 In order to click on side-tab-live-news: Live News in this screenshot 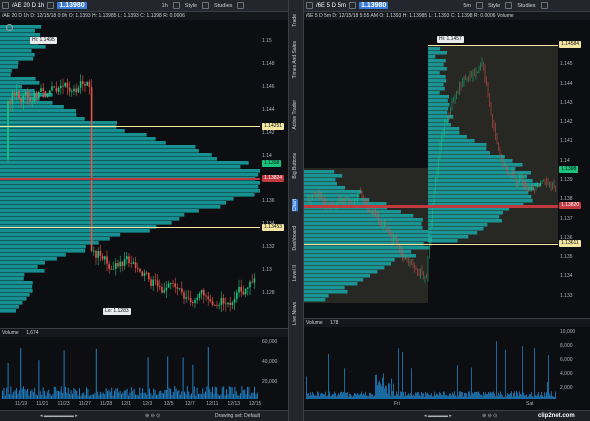, I will do `click(295, 313)`.